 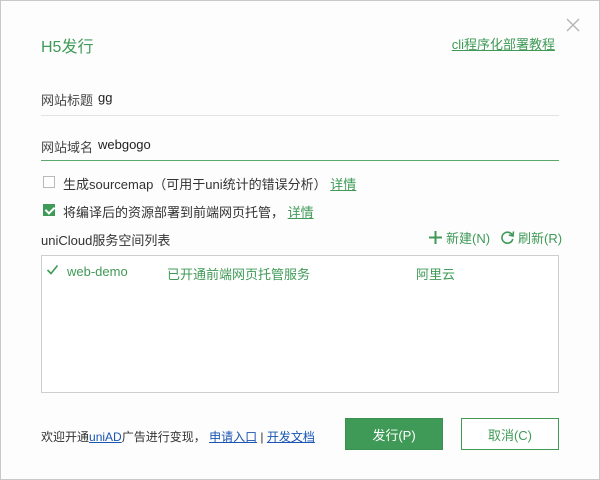 I want to click on deploy-label: 将编译后的资源部署到前端网页托管，, so click(x=174, y=212).